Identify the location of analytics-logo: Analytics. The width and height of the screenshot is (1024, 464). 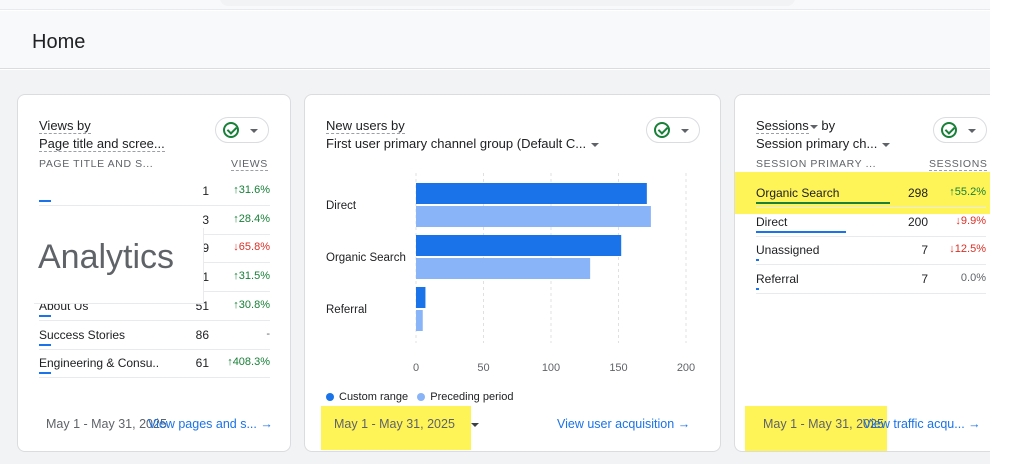
(106, 257).